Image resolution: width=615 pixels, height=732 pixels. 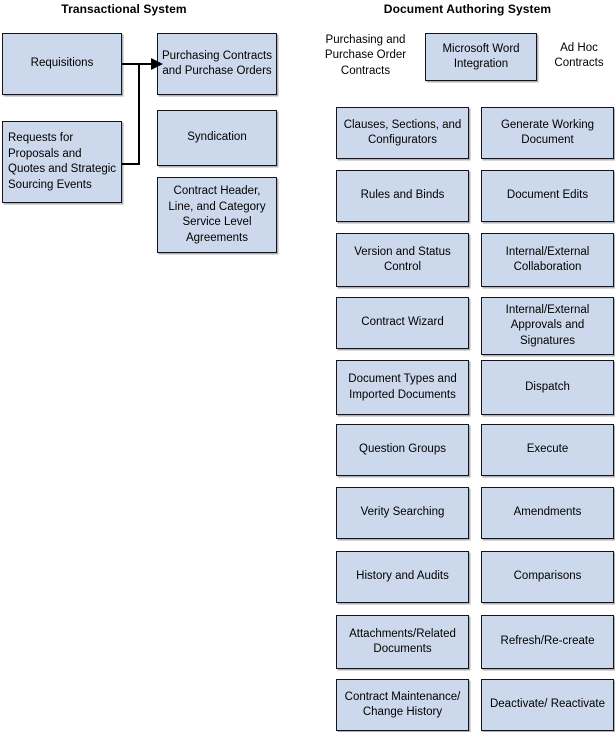 I want to click on node-internal-external-collaboration: Internal/External Collaboration, so click(x=547, y=260).